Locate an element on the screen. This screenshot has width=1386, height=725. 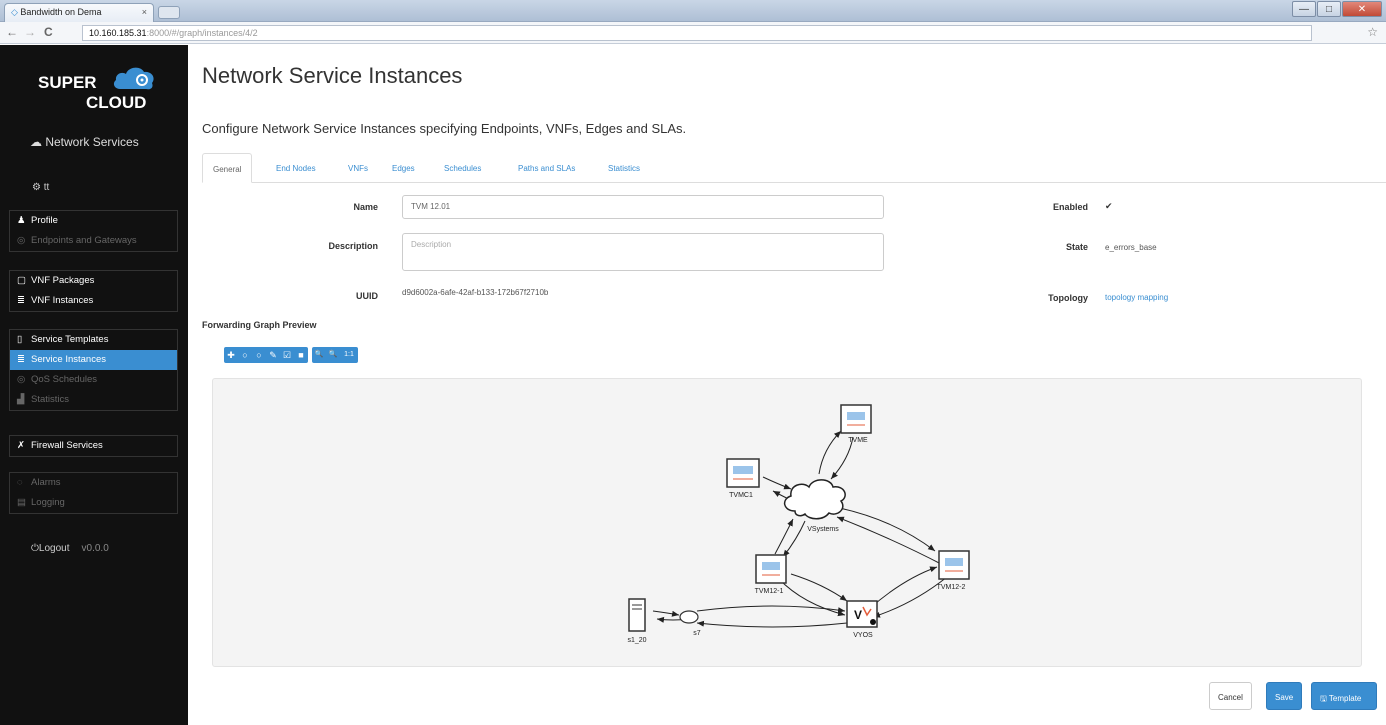
forward-icon: → is located at coordinates (30, 32).